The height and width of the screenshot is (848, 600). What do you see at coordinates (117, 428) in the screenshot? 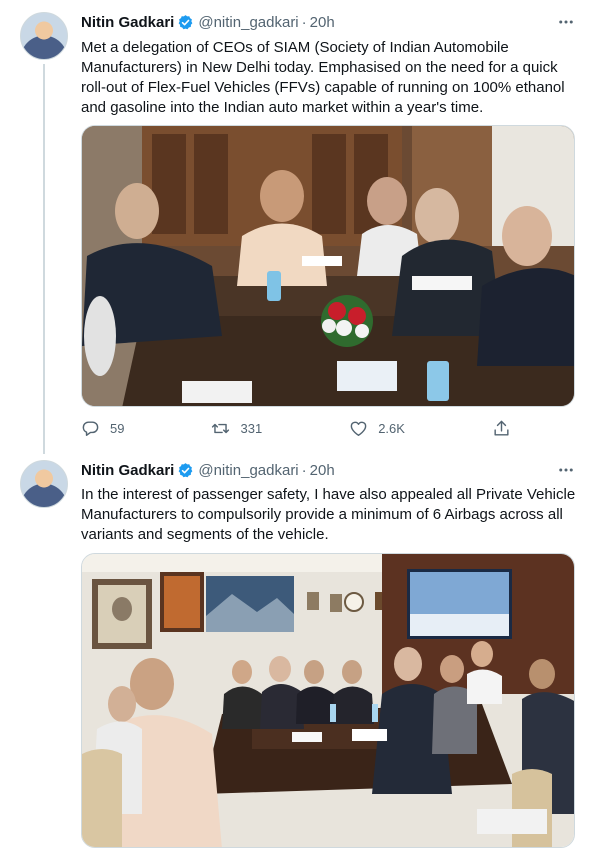
I see `reply-count: 59` at bounding box center [117, 428].